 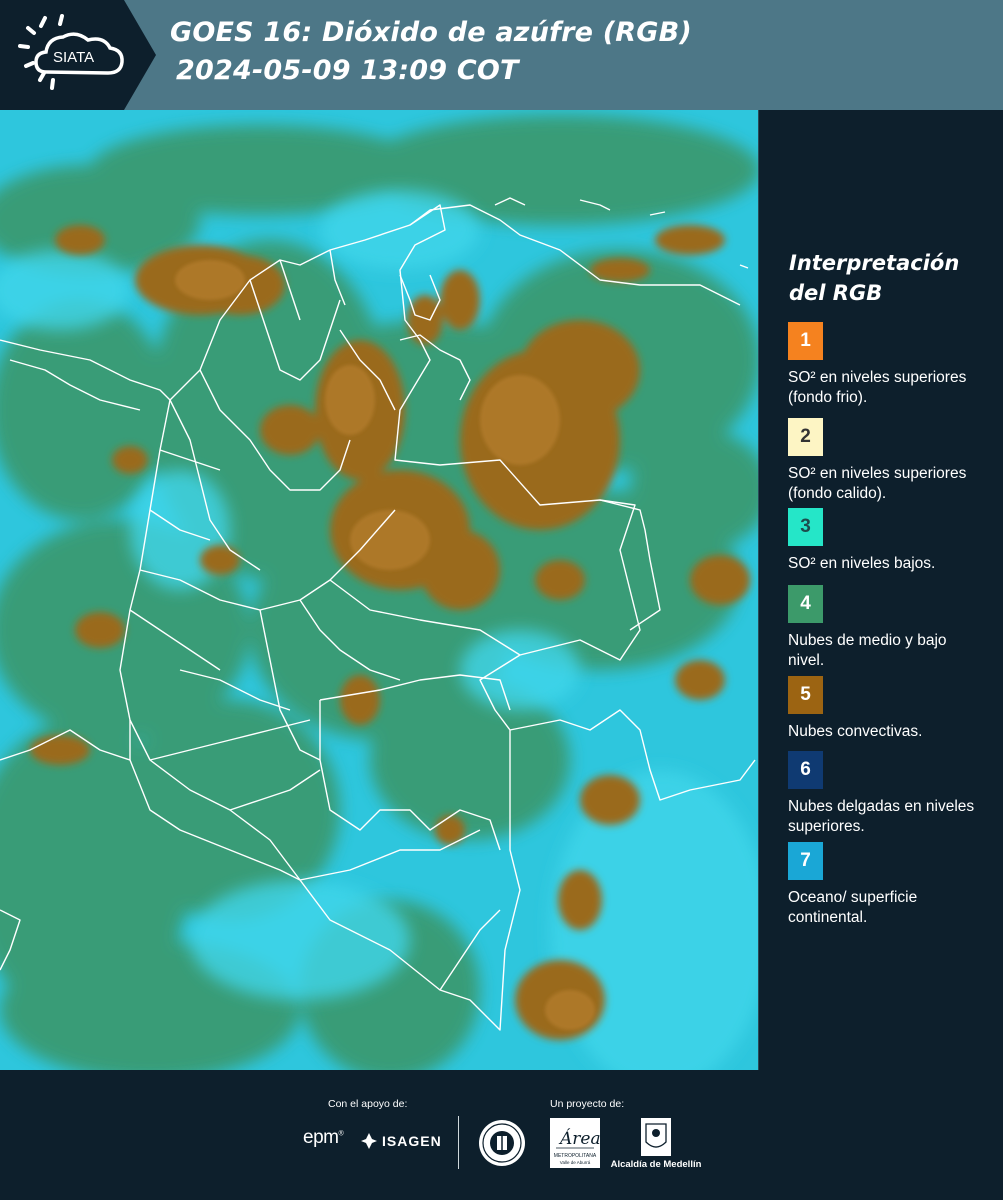 I want to click on legend-description: Nubes de medio y bajo nivel., so click(x=867, y=650).